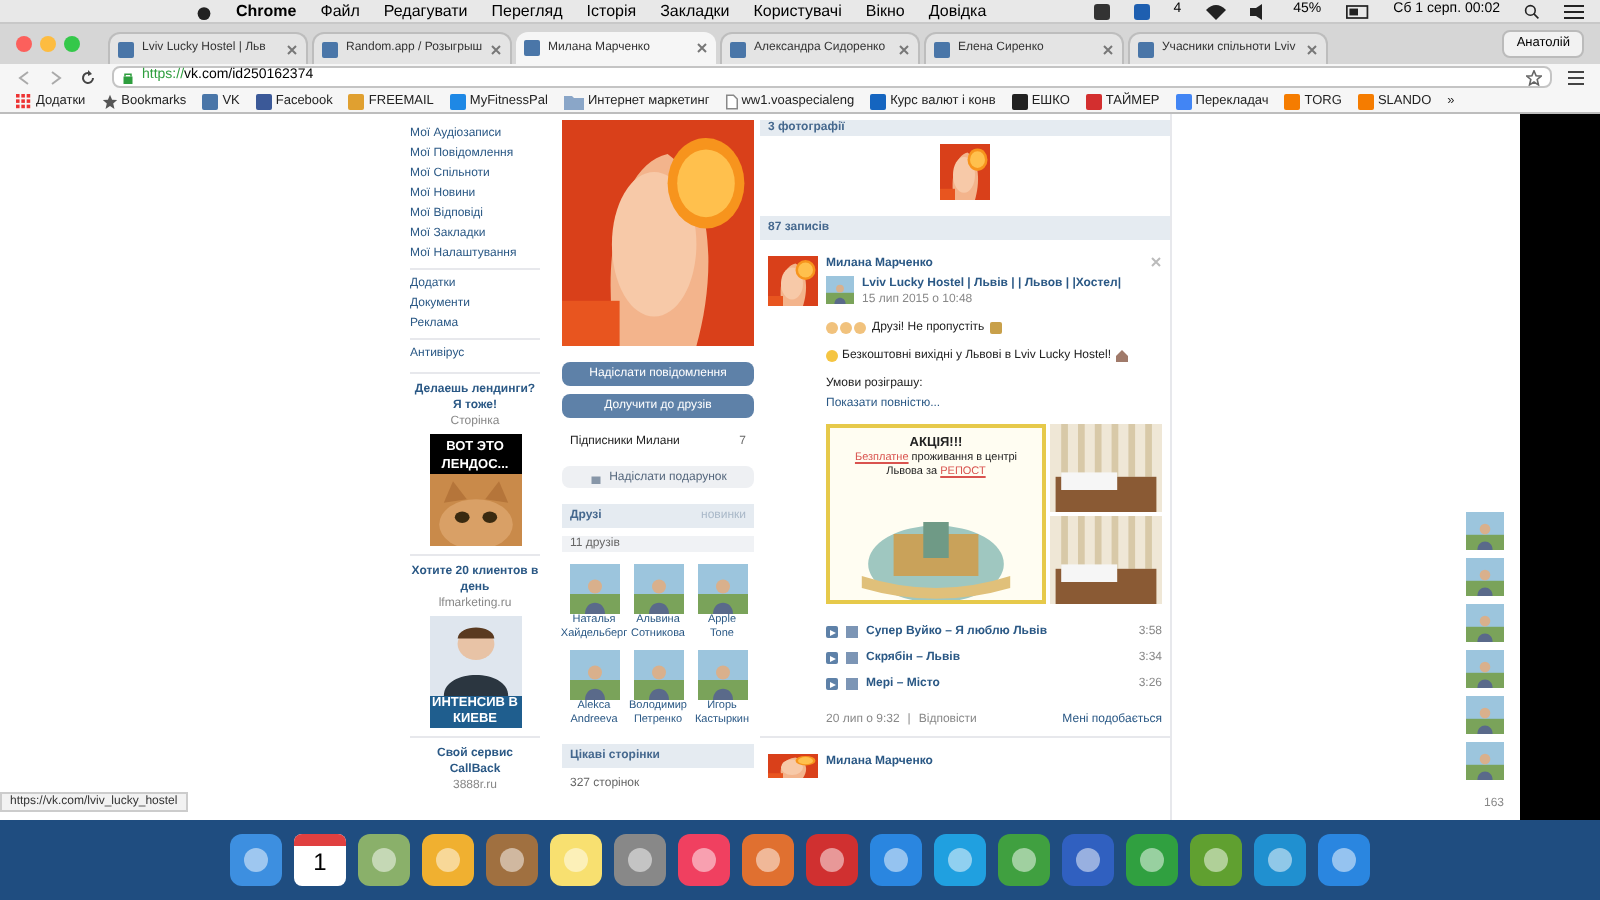  I want to click on menu-item: Редагувати, so click(425, 11).